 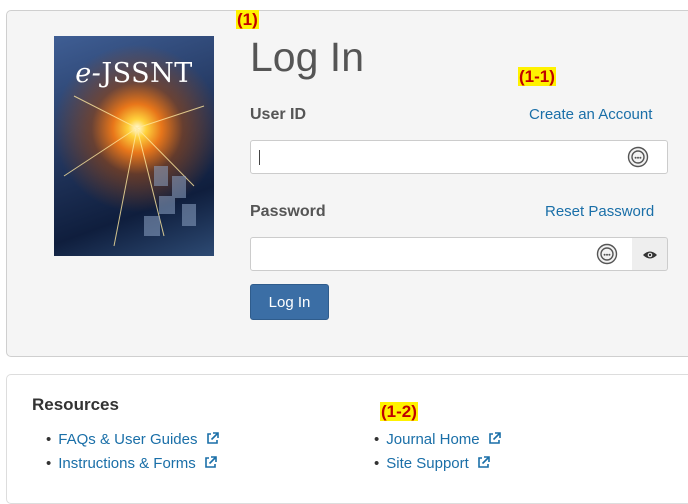 What do you see at coordinates (307, 57) in the screenshot?
I see `page-title: Log In` at bounding box center [307, 57].